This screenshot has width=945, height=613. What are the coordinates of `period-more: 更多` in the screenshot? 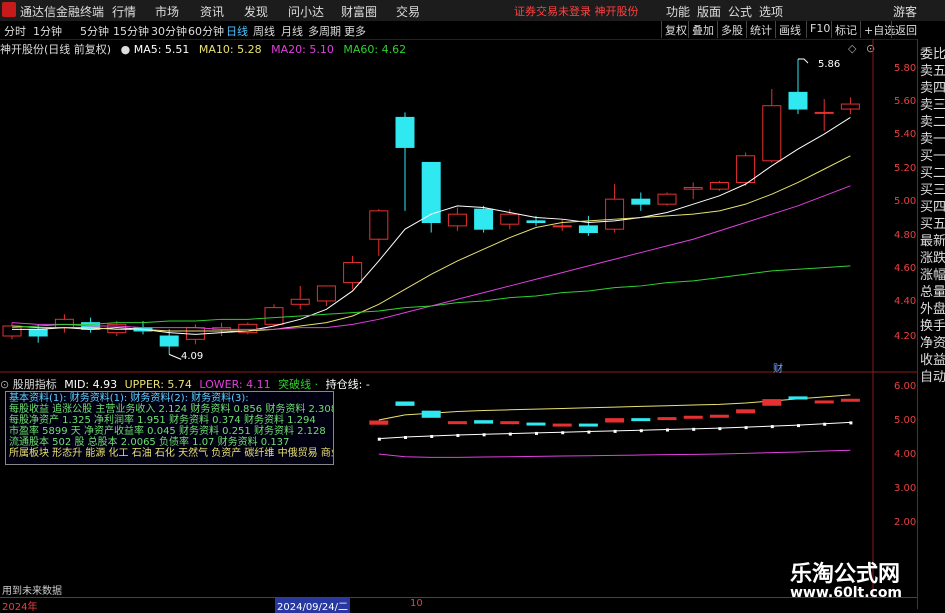 It's located at (355, 31).